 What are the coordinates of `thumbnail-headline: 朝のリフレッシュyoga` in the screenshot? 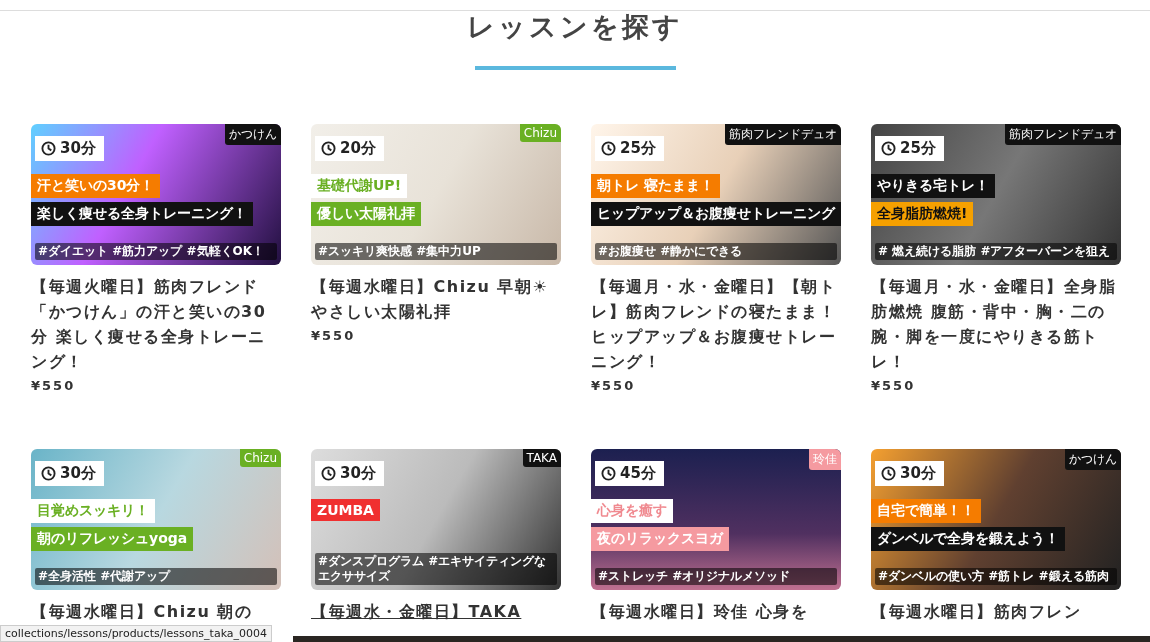 It's located at (112, 539).